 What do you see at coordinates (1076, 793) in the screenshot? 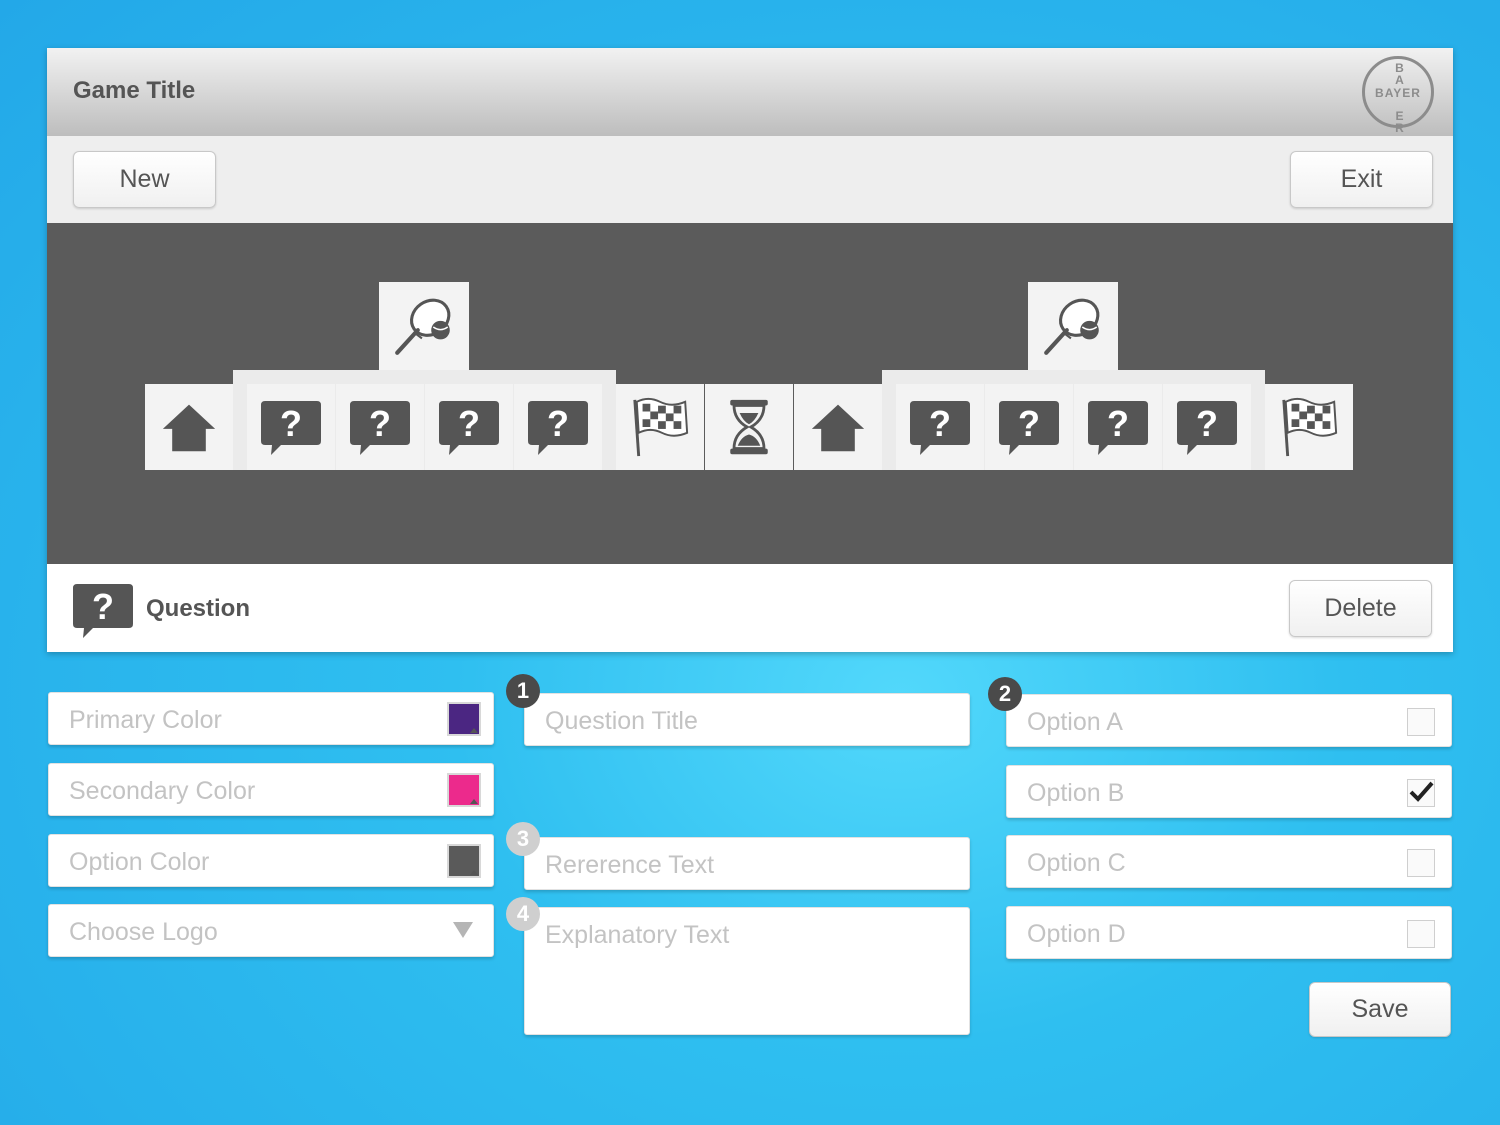
I see `option-b-label: Option B` at bounding box center [1076, 793].